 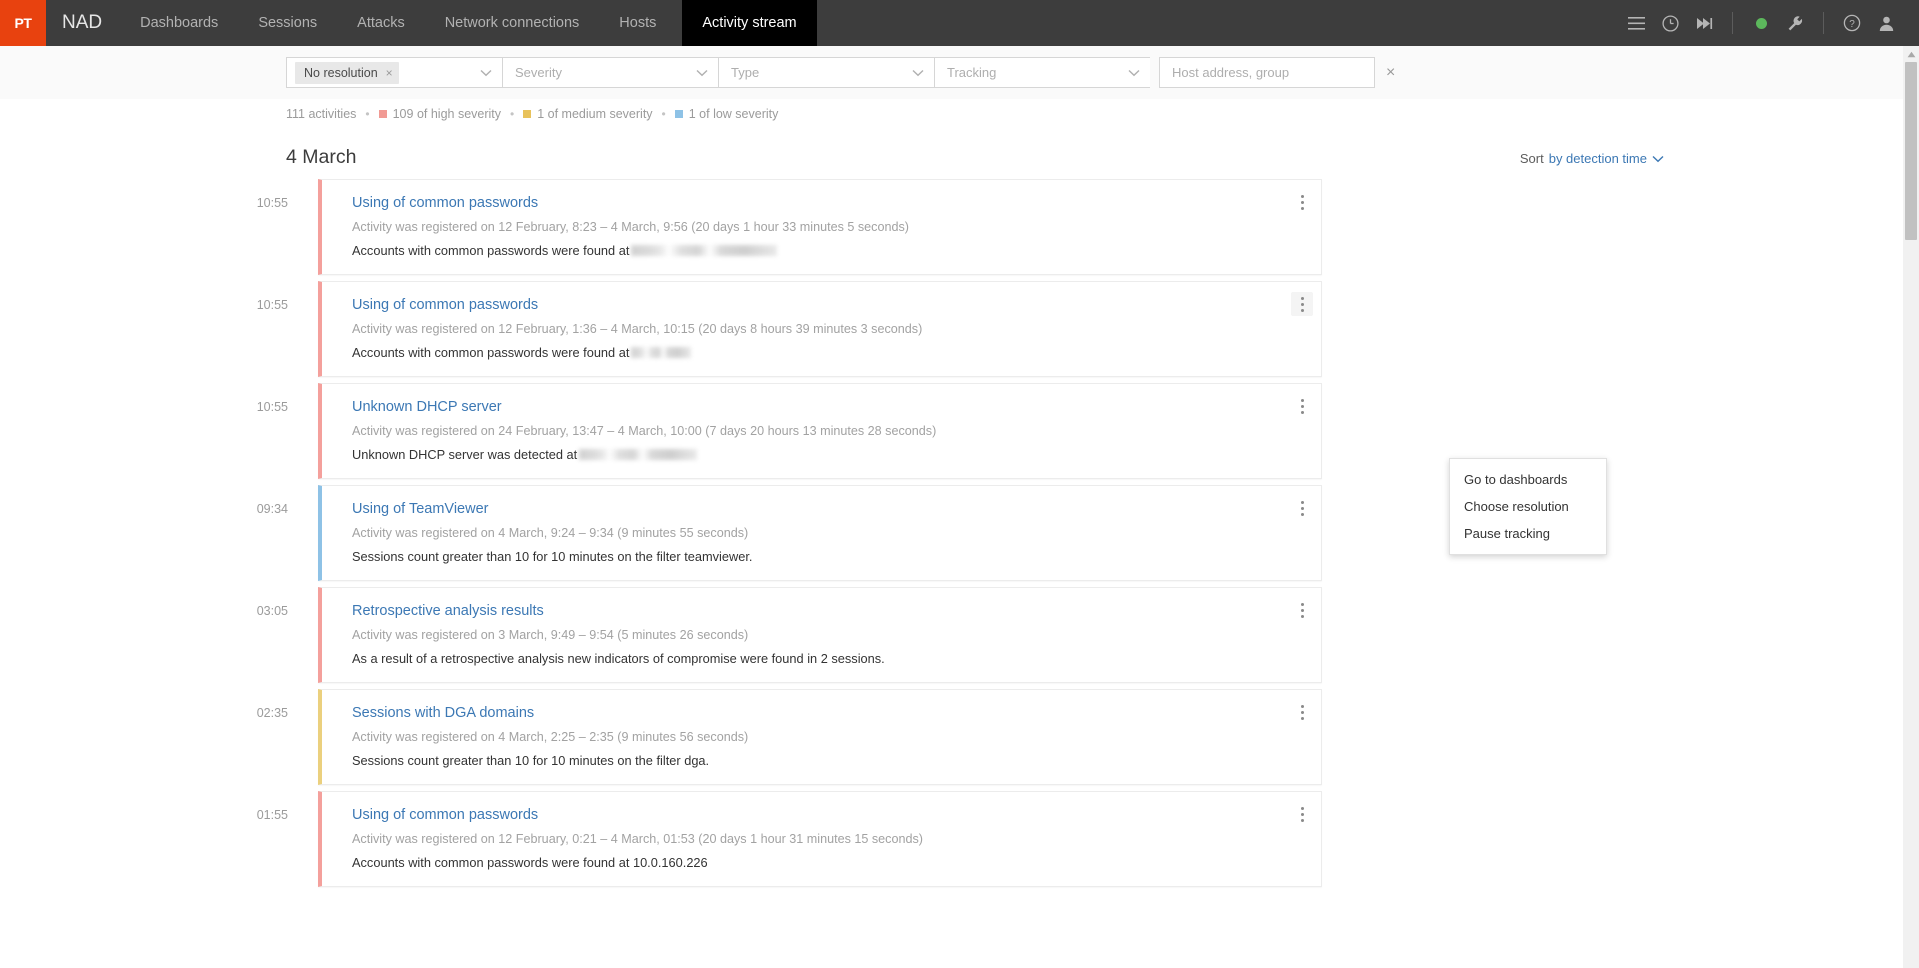 What do you see at coordinates (1528, 479) in the screenshot?
I see `context-menu-item-go-to-dashboards: Go to dashboards` at bounding box center [1528, 479].